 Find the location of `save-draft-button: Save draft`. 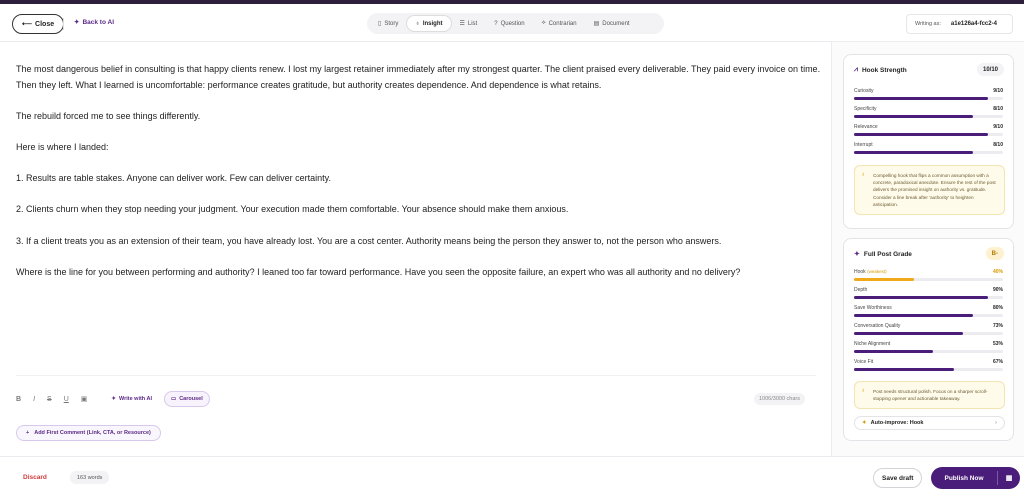

save-draft-button: Save draft is located at coordinates (898, 478).